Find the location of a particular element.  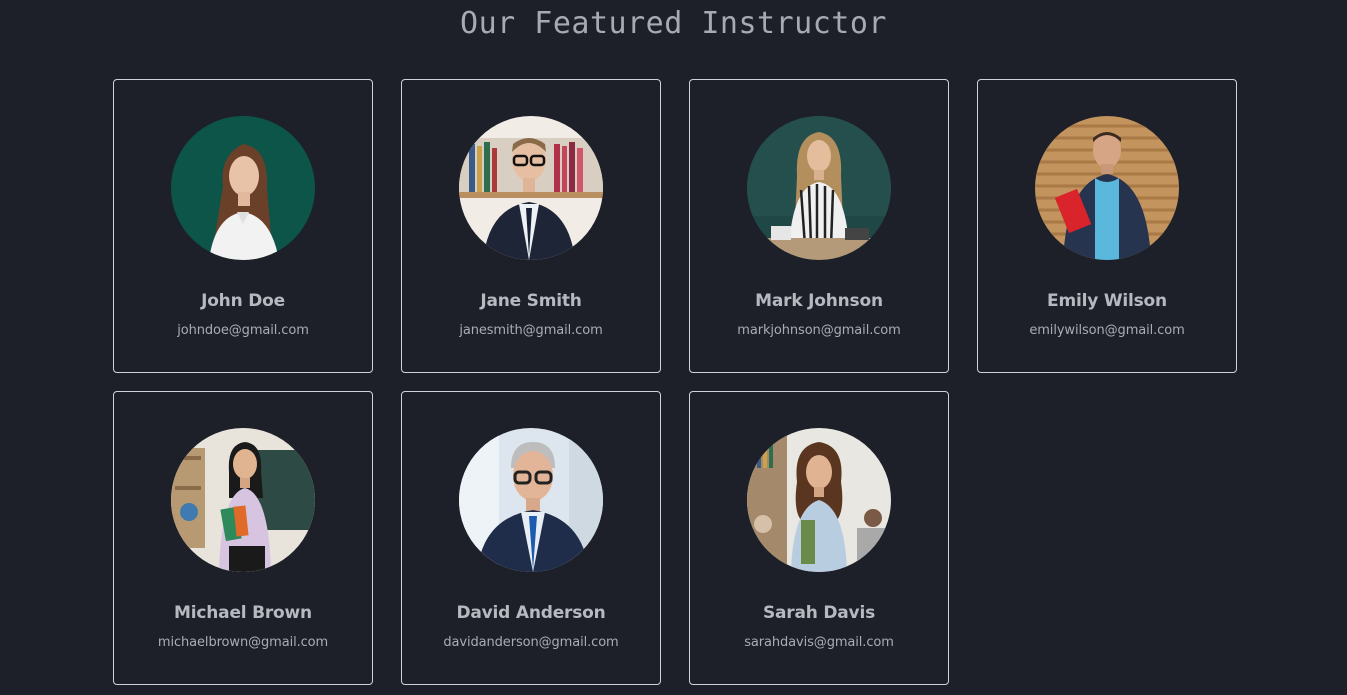

instructor-email: michaelbrown@gmail.com is located at coordinates (243, 642).